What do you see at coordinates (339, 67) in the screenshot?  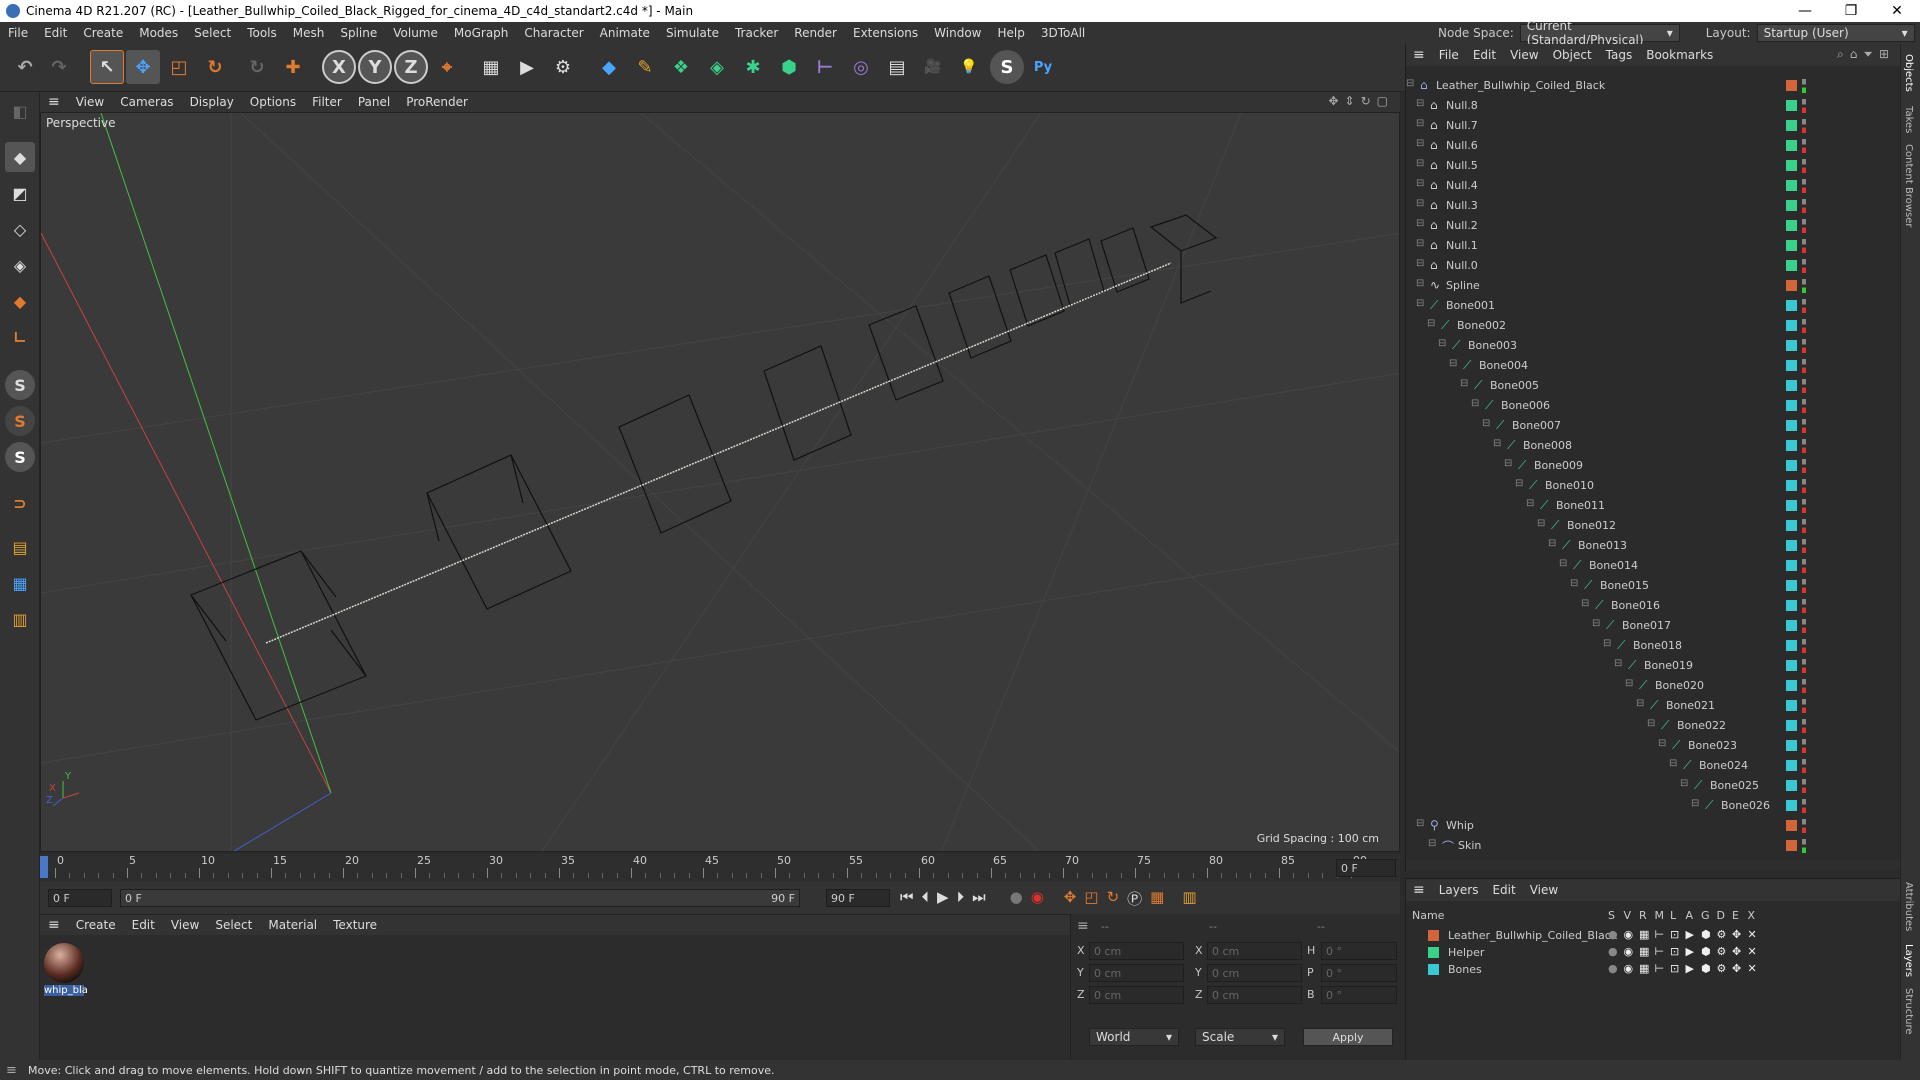 I see `x-axis-lock-icon: X` at bounding box center [339, 67].